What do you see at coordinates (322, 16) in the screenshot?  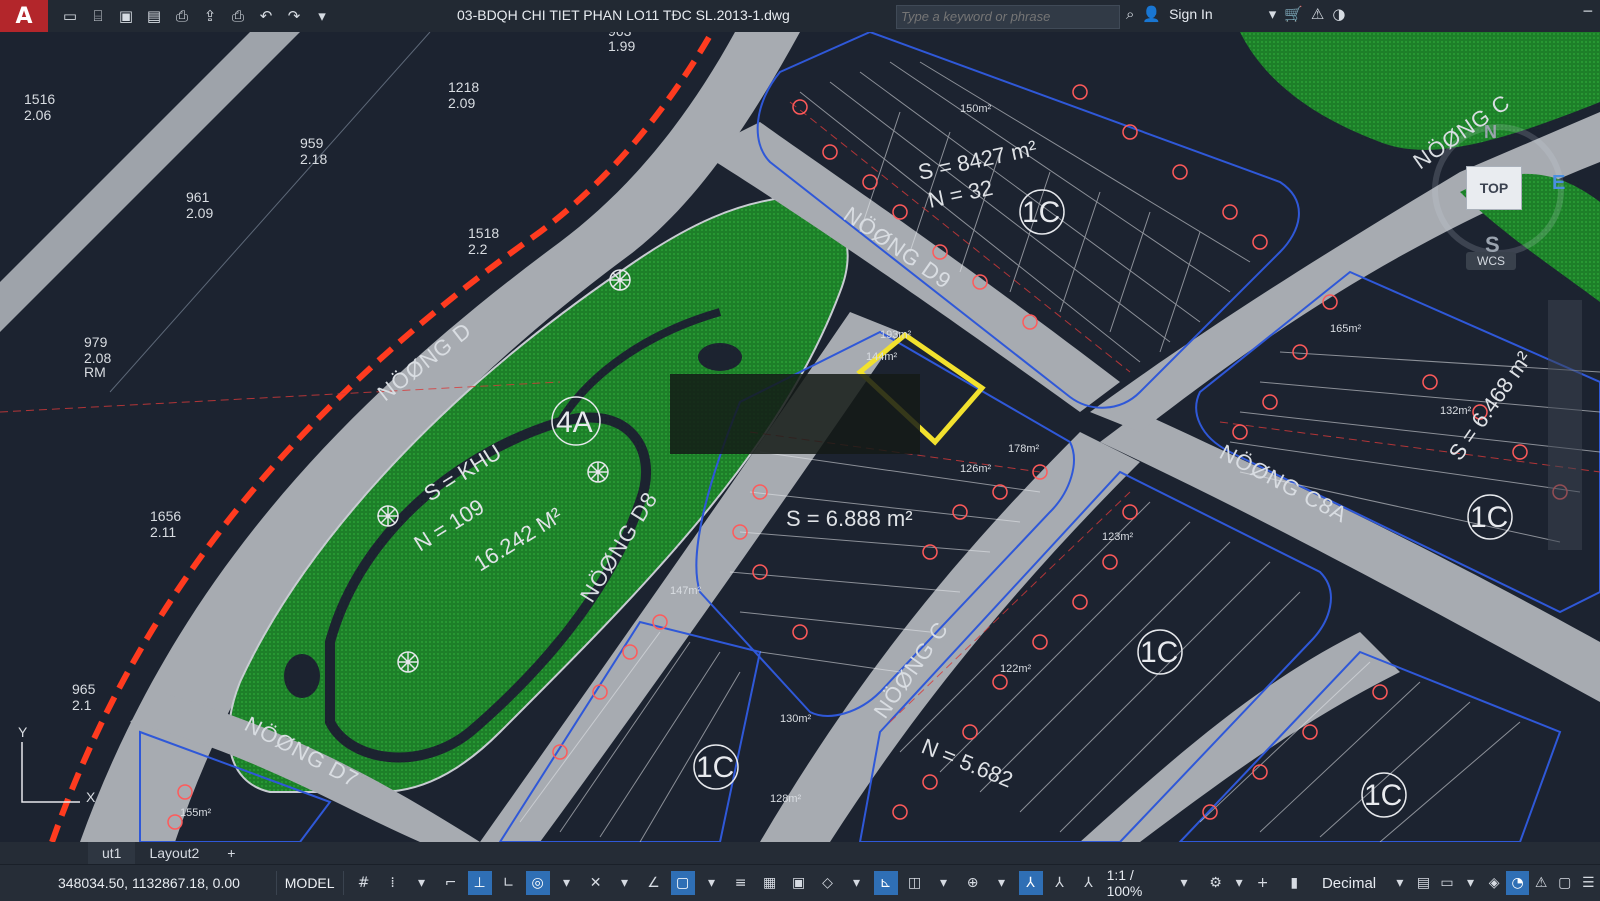 I see `customize-icon: ▾` at bounding box center [322, 16].